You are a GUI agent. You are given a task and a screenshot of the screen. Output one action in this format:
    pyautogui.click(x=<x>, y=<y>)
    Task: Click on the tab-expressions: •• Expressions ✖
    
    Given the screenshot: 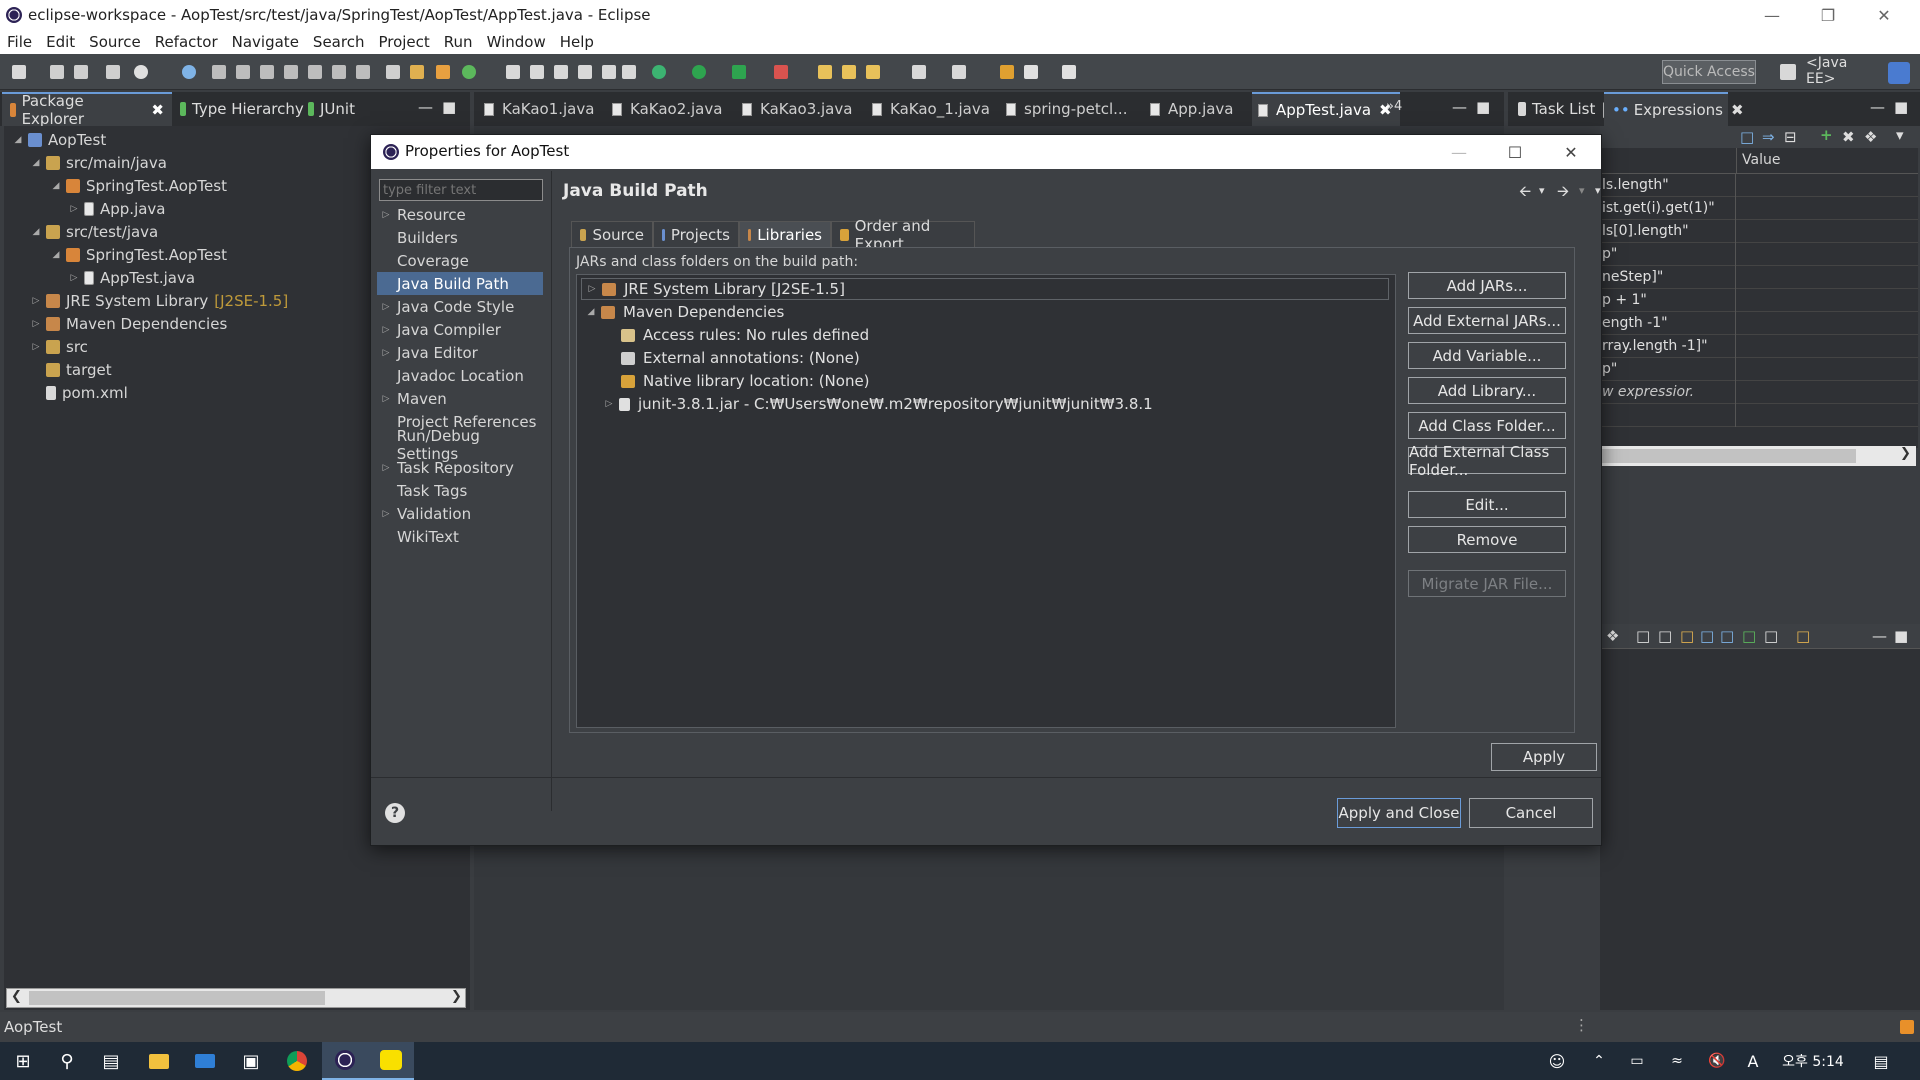 What is the action you would take?
    pyautogui.click(x=1674, y=109)
    